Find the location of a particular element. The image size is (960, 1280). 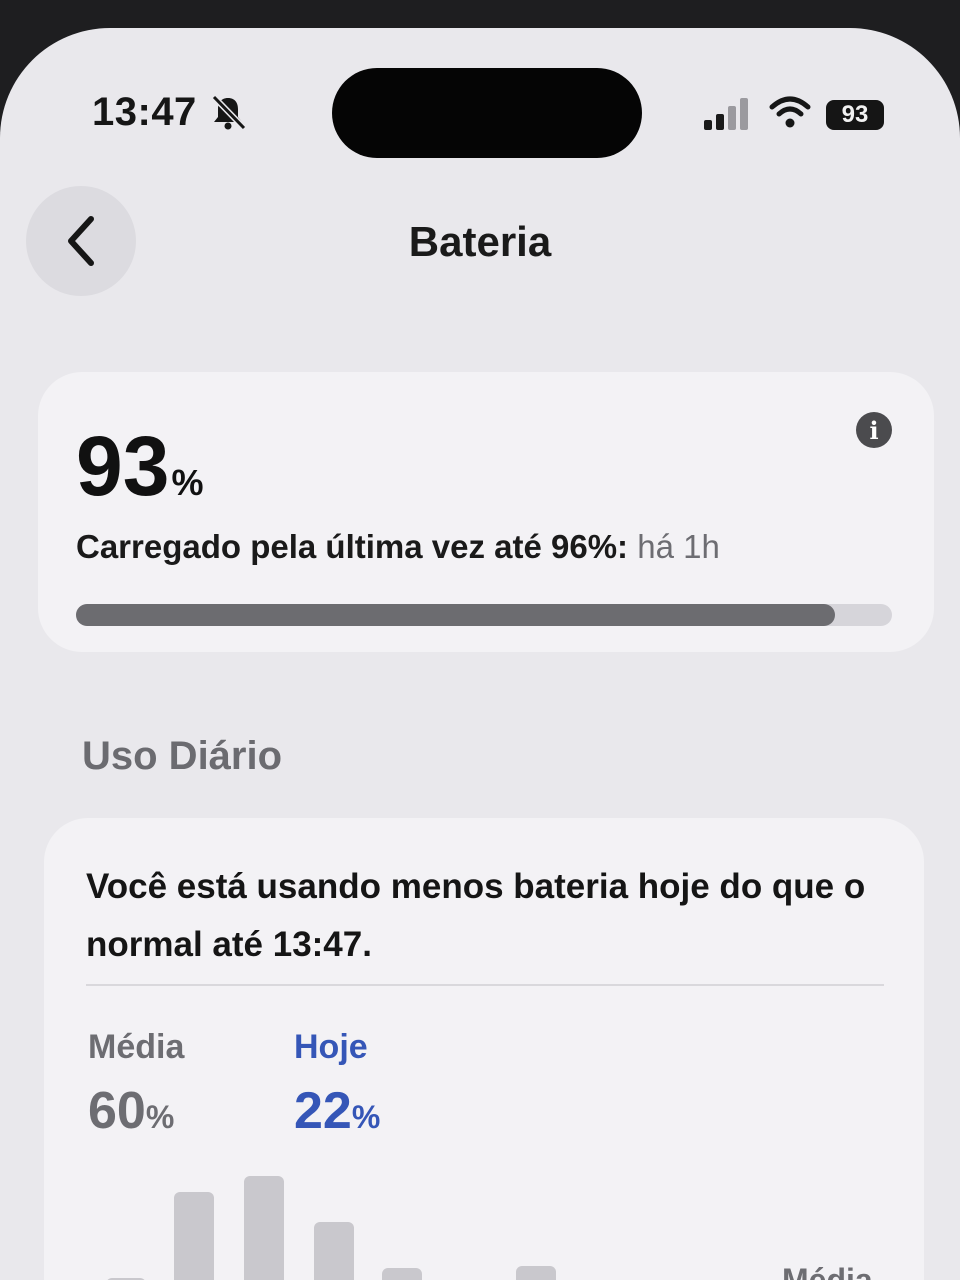

chart-average-tag: Média is located at coordinates (827, 1271).